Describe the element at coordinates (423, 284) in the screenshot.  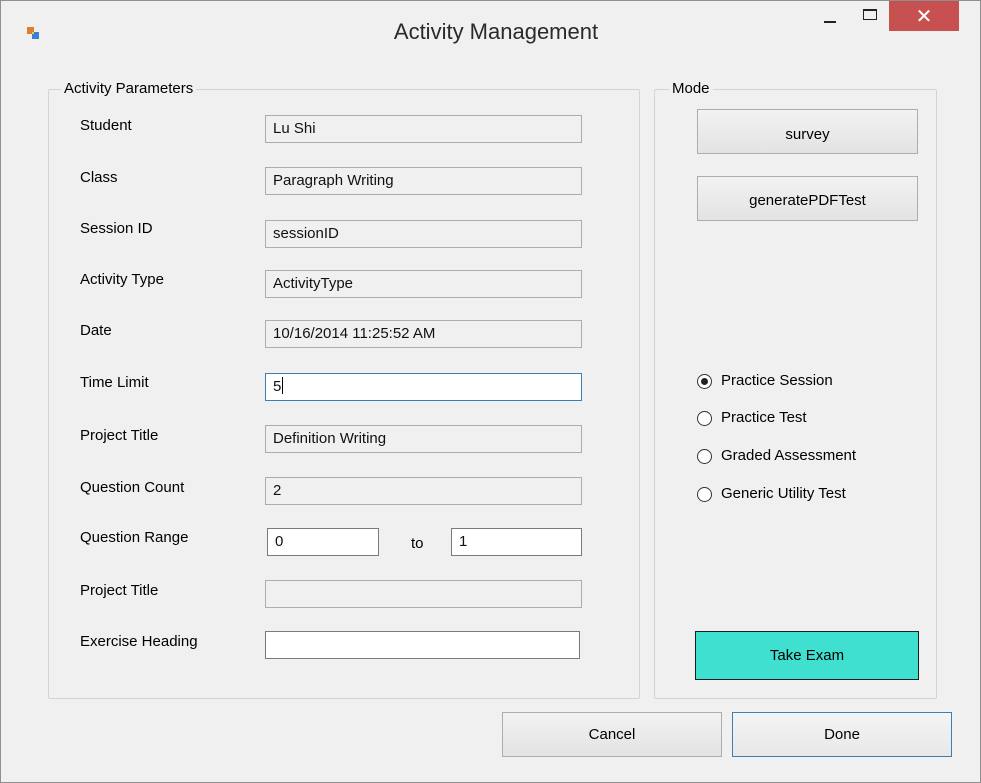
I see `activity-type-field: ActivityType` at that location.